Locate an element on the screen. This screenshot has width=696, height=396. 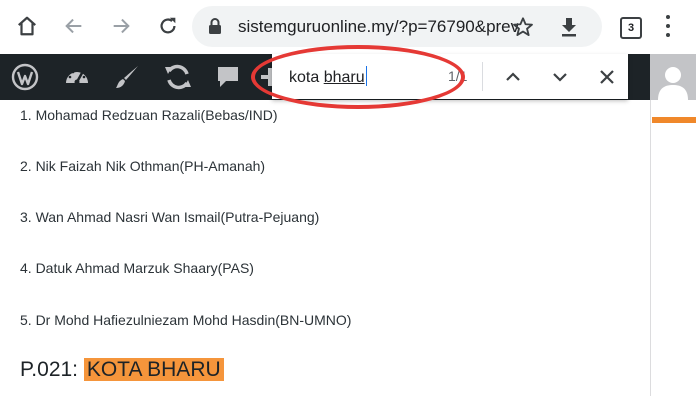
find-match-count: 1/1 is located at coordinates (458, 76).